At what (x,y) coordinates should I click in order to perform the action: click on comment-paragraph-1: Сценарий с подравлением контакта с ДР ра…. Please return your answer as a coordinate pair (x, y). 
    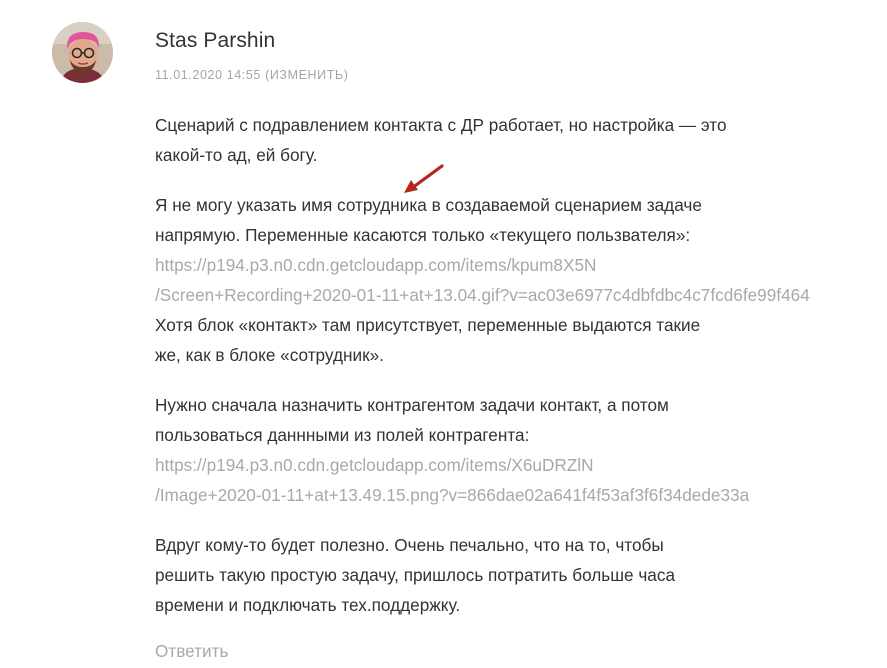
    Looking at the image, I should click on (517, 140).